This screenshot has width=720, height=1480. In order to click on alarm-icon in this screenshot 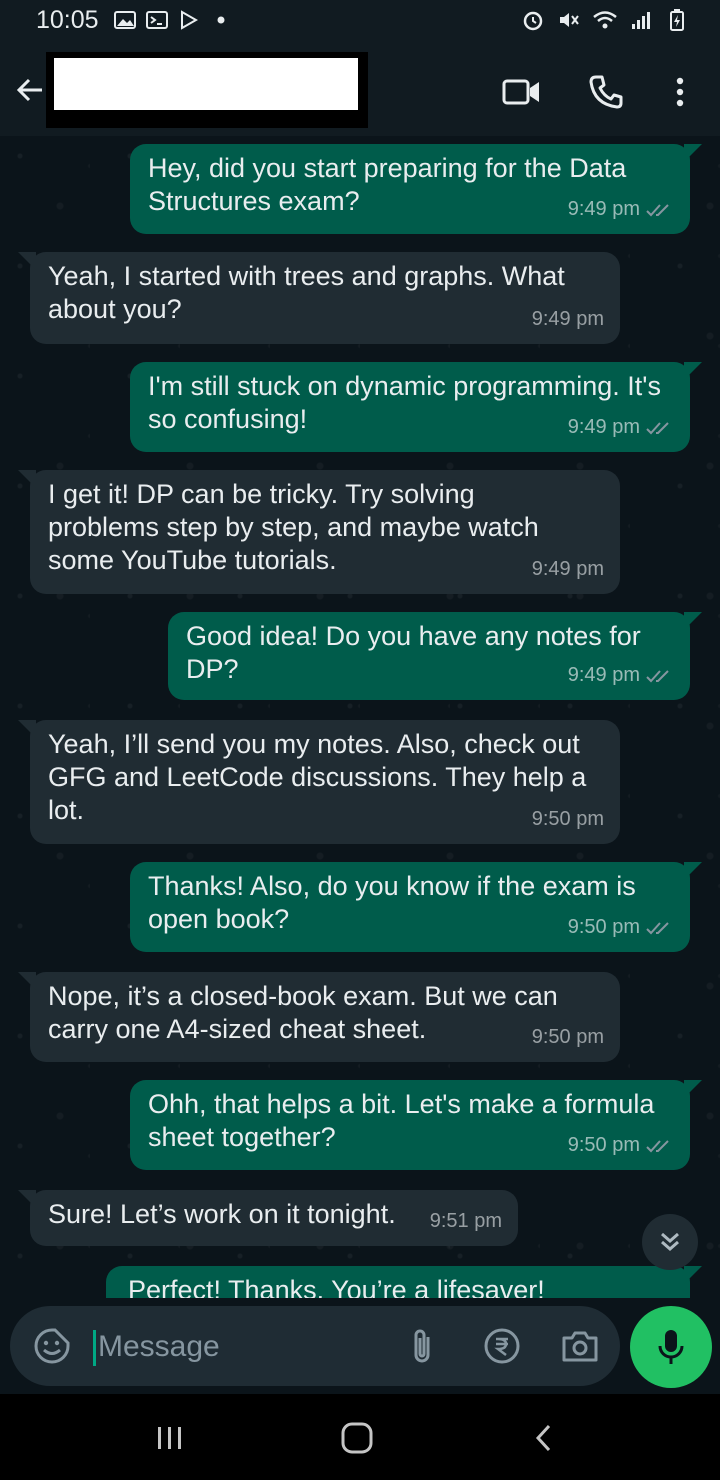, I will do `click(533, 20)`.